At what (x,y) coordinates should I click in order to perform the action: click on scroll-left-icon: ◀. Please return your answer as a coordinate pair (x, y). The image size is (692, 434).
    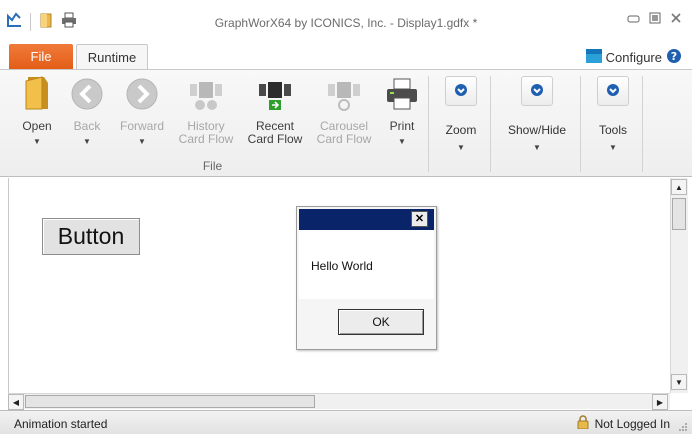
    Looking at the image, I should click on (16, 402).